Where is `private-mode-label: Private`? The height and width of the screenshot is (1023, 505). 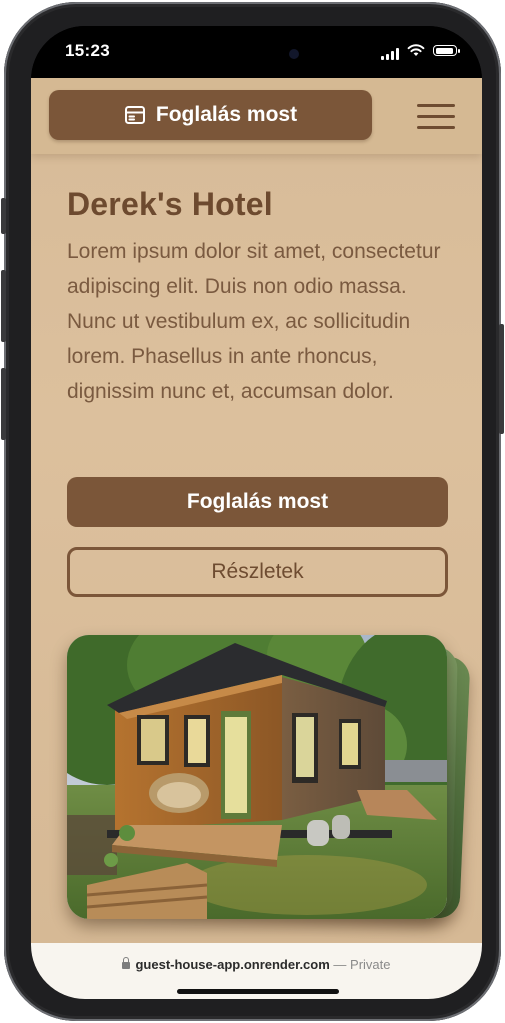
private-mode-label: Private is located at coordinates (370, 964).